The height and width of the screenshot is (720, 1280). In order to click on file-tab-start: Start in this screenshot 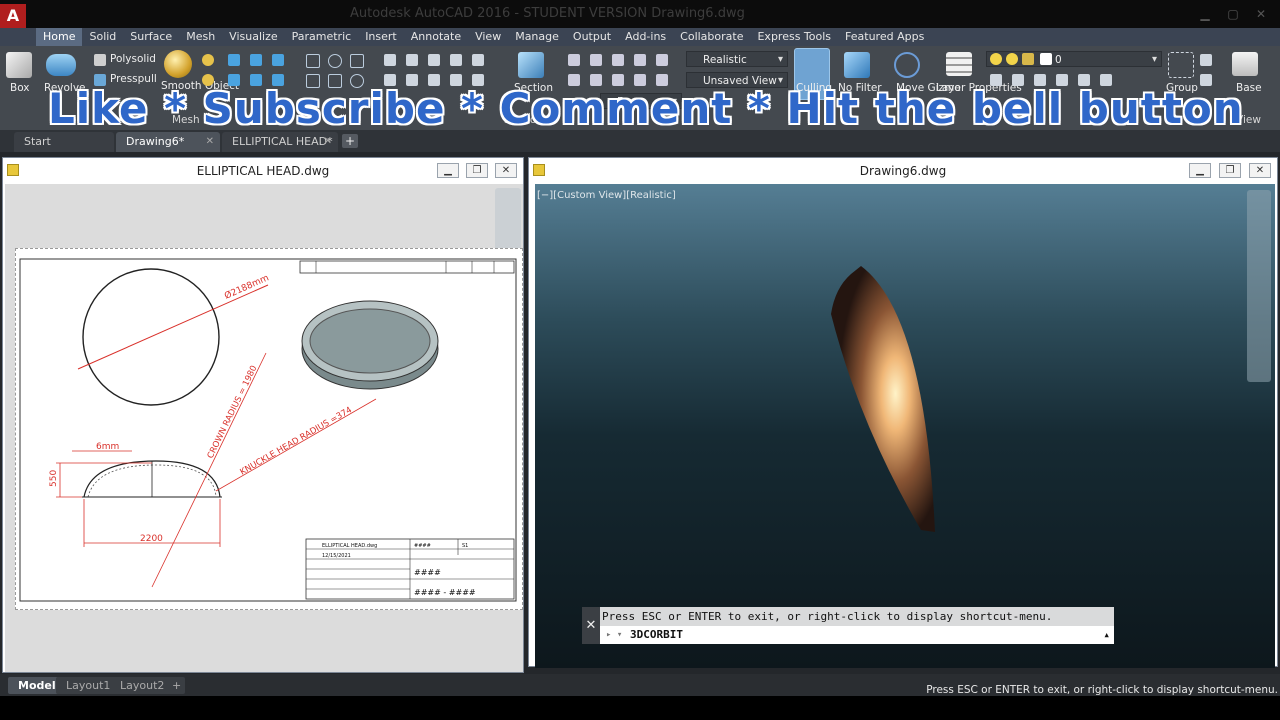, I will do `click(64, 142)`.